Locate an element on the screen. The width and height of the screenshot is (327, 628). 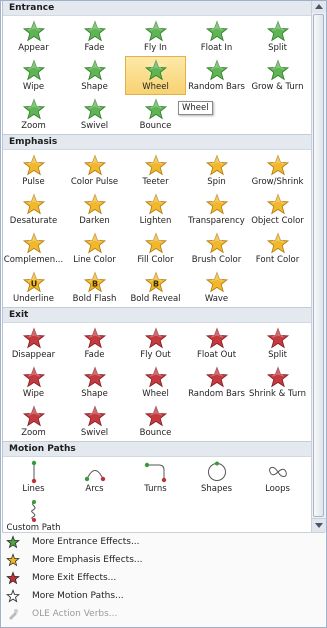
effect-emphasis-object-color: Object Color is located at coordinates (277, 209).